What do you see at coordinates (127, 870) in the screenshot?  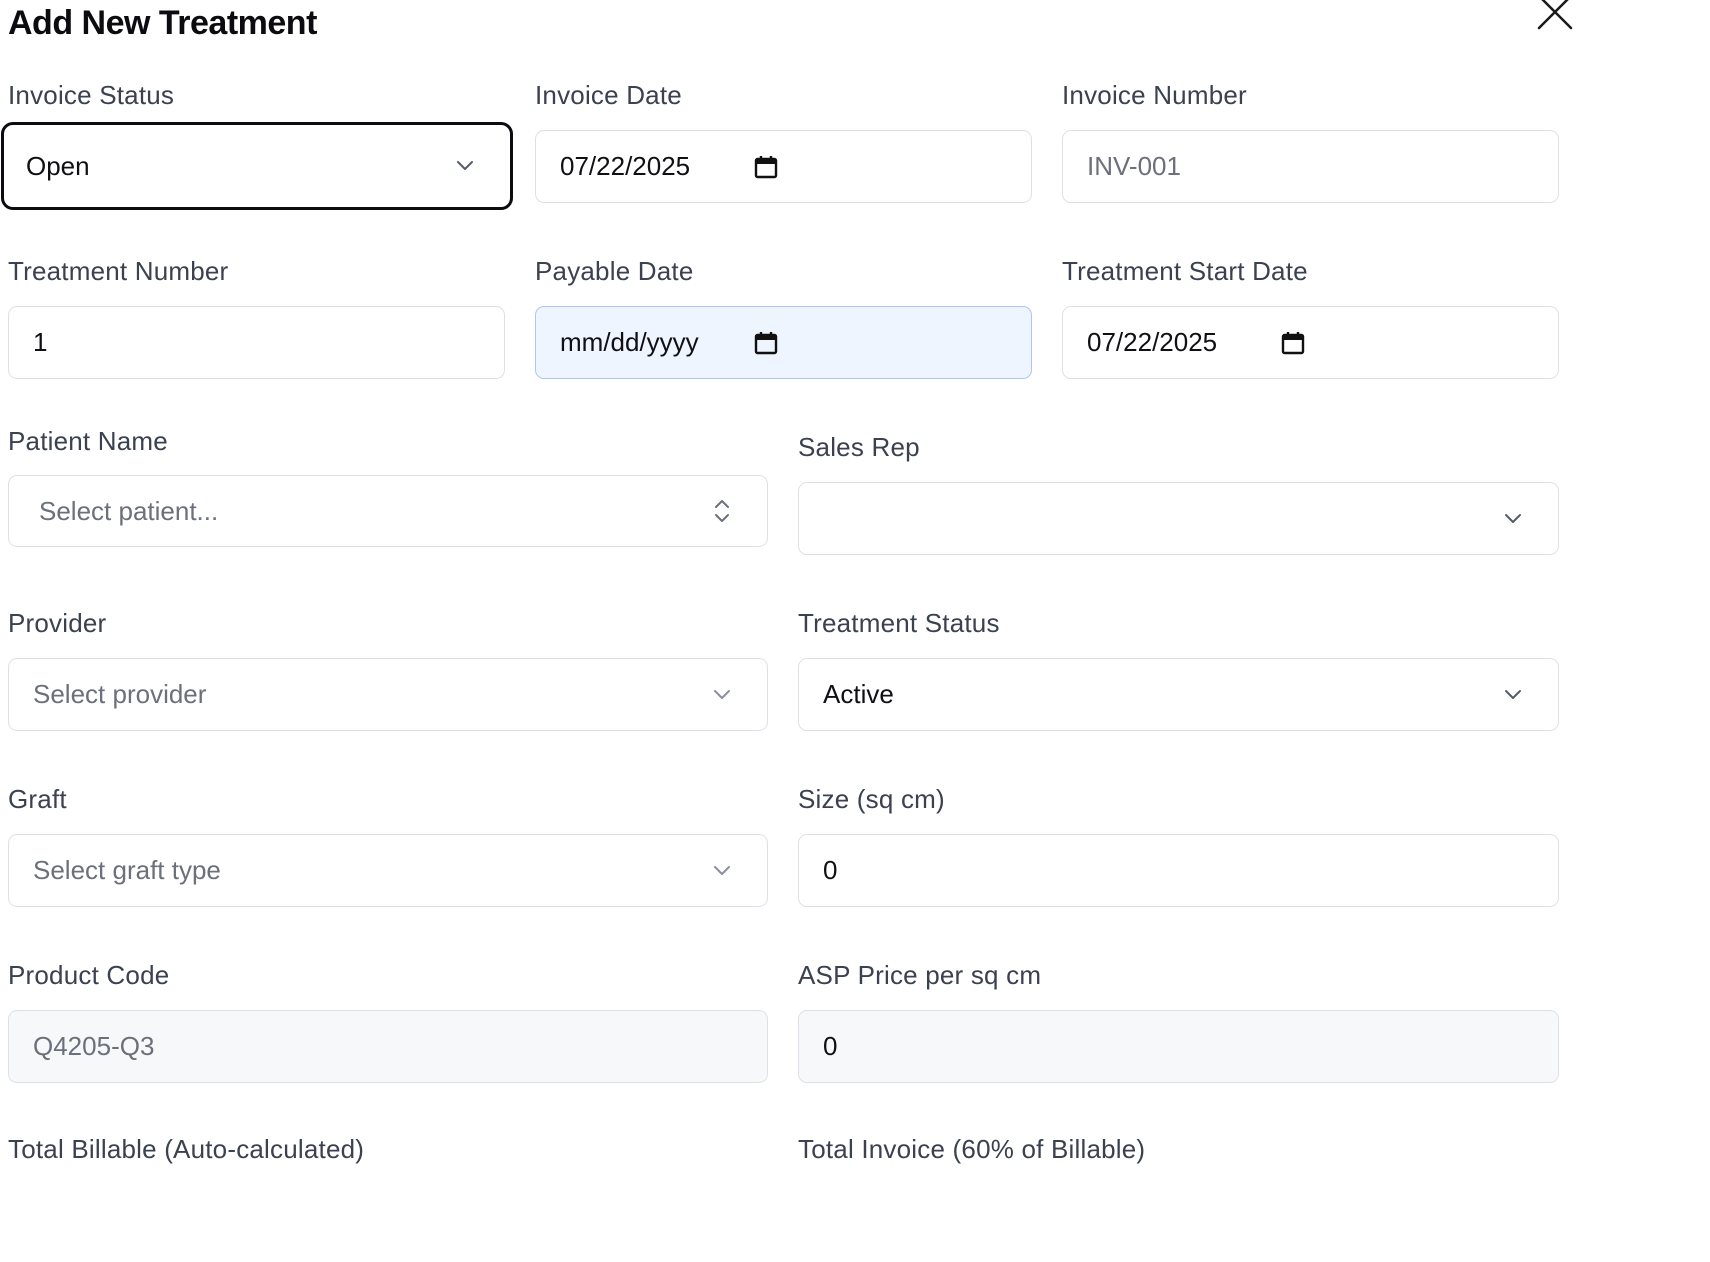 I see `graft-placeholder: Select graft type` at bounding box center [127, 870].